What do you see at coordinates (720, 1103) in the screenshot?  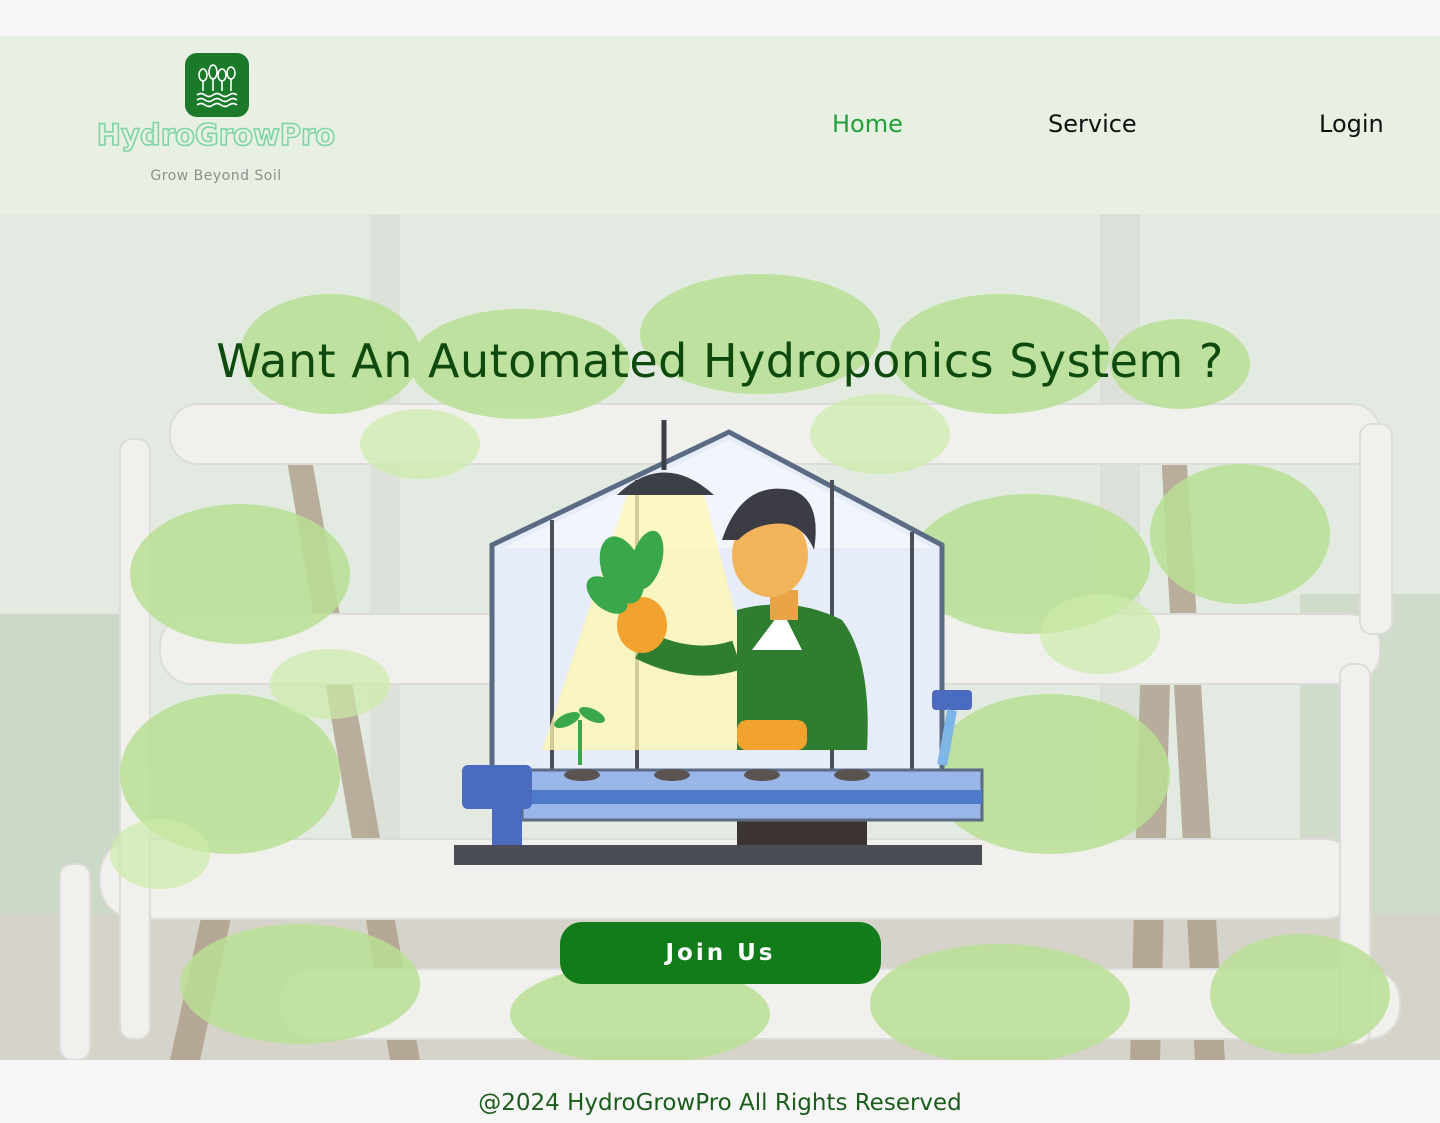 I see `copyright-text: @2024 HydroGrowPro All Rights Reserved` at bounding box center [720, 1103].